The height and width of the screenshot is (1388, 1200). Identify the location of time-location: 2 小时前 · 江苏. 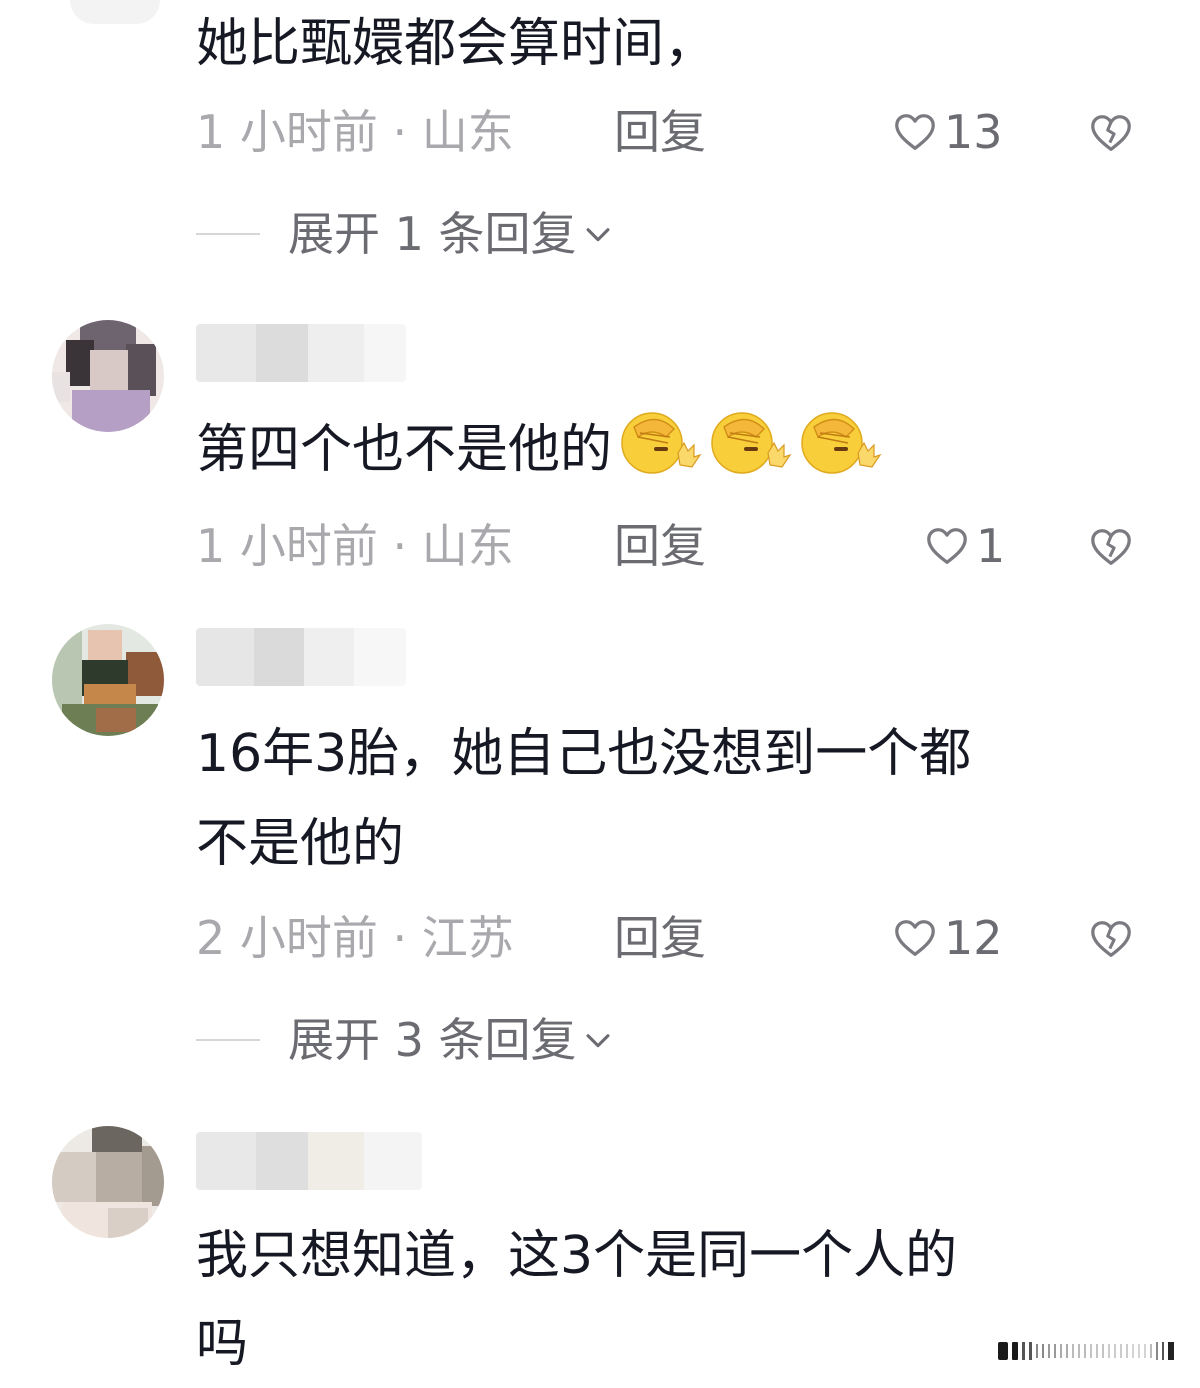
(355, 938).